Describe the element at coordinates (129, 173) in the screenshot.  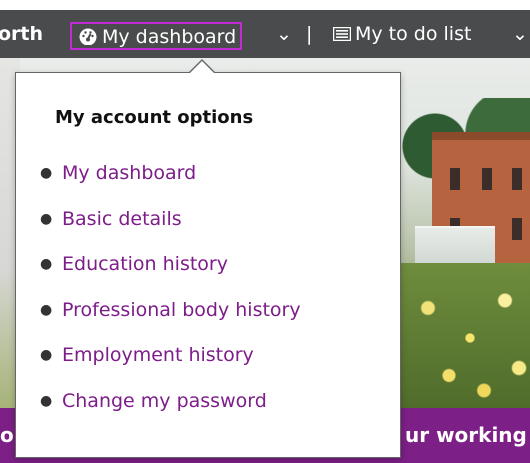
I see `menu-link-my-dashboard: My dashboard` at that location.